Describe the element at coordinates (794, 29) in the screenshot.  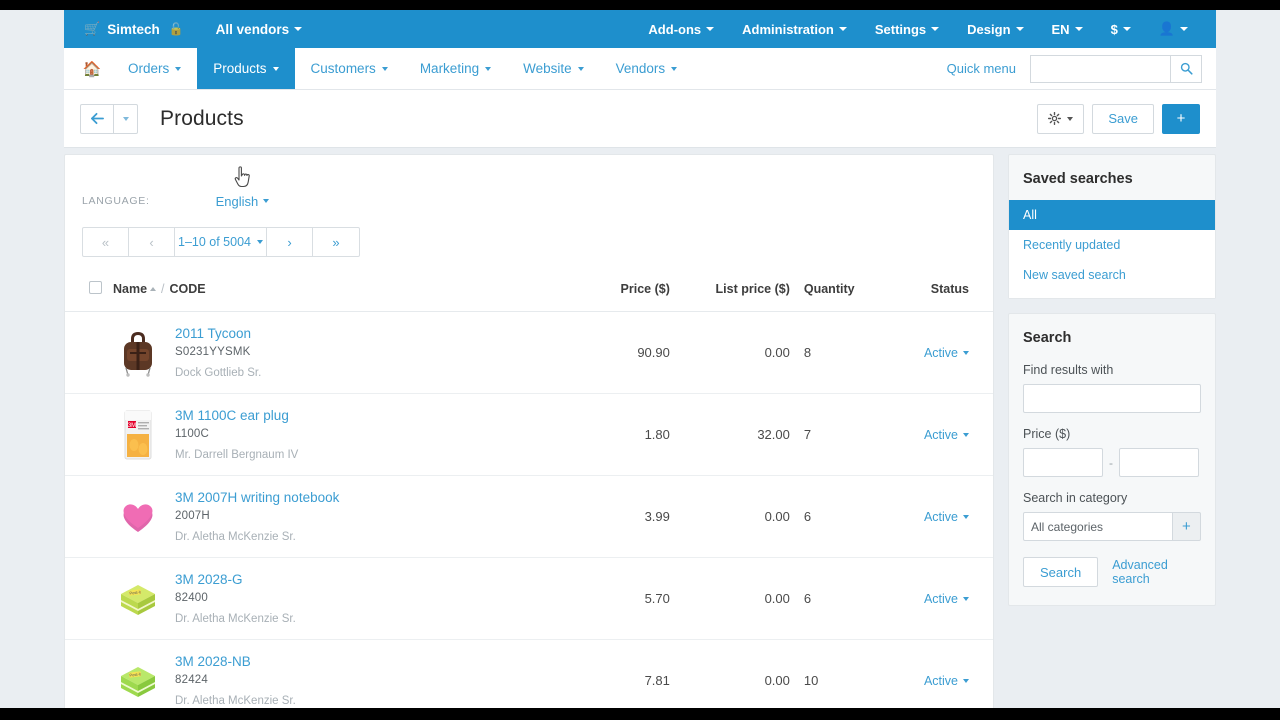
I see `topbar-item-administration: Administration` at that location.